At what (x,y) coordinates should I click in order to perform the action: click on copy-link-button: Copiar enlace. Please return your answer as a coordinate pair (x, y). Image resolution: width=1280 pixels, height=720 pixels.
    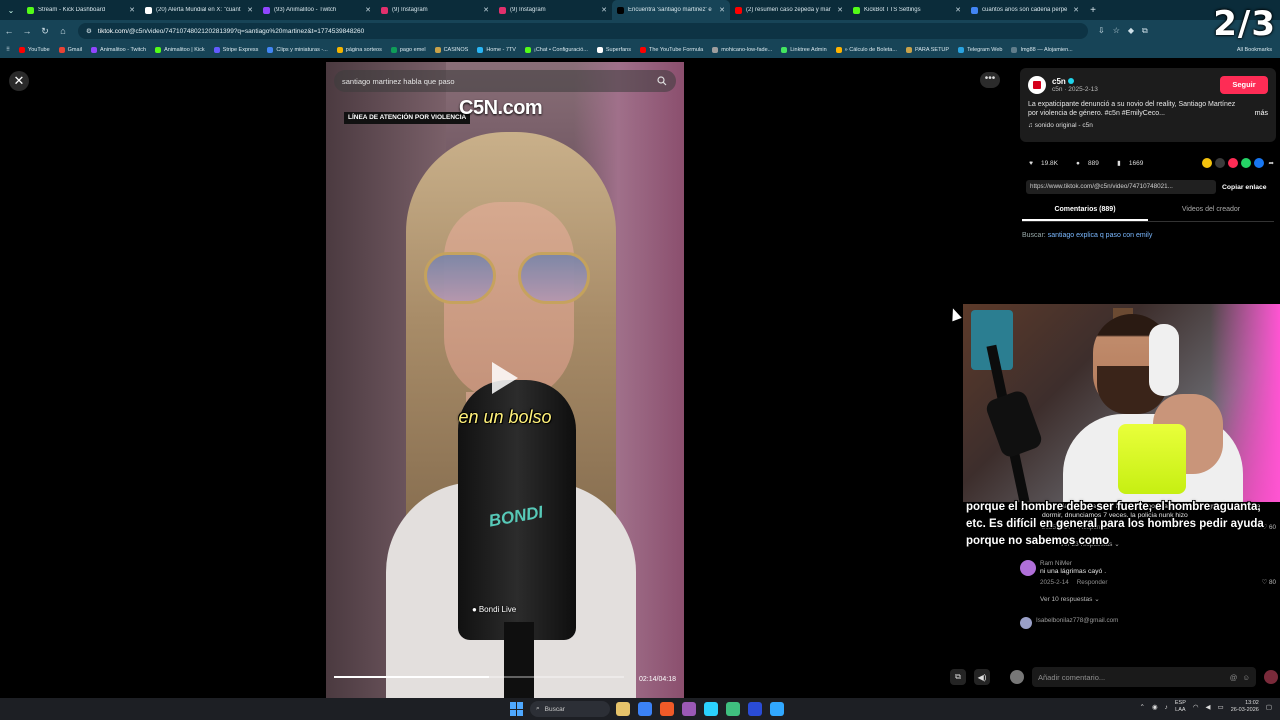
    Looking at the image, I should click on (1244, 187).